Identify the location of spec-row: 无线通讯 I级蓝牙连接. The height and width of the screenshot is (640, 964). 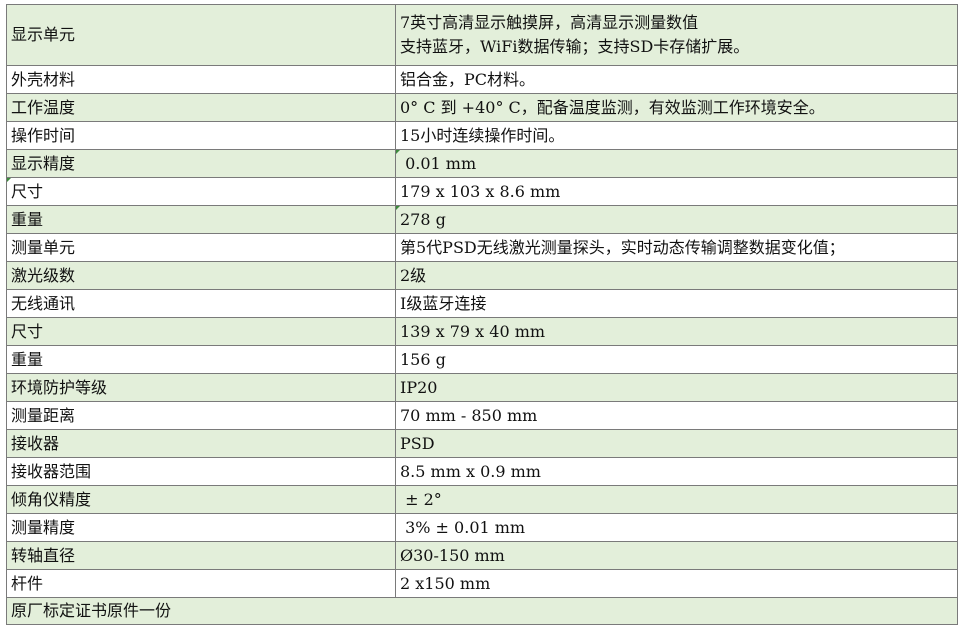
(482, 303).